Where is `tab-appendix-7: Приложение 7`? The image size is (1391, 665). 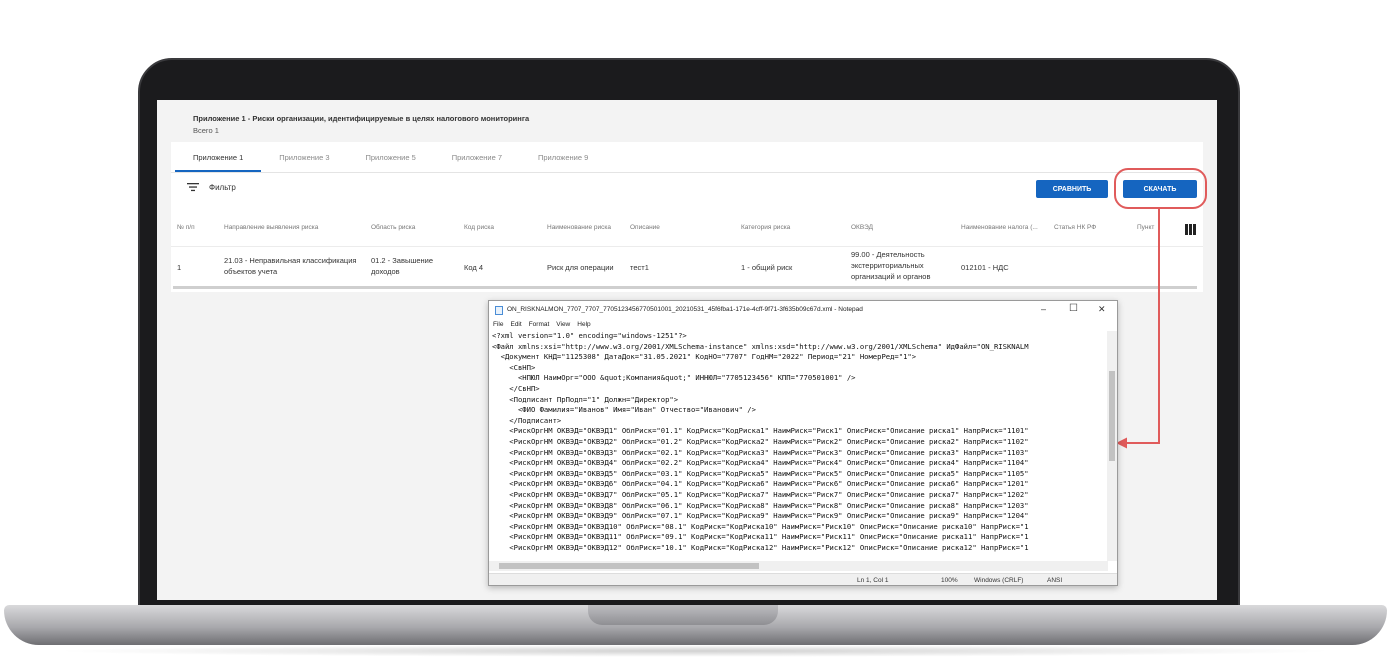
tab-appendix-7: Приложение 7 is located at coordinates (477, 159).